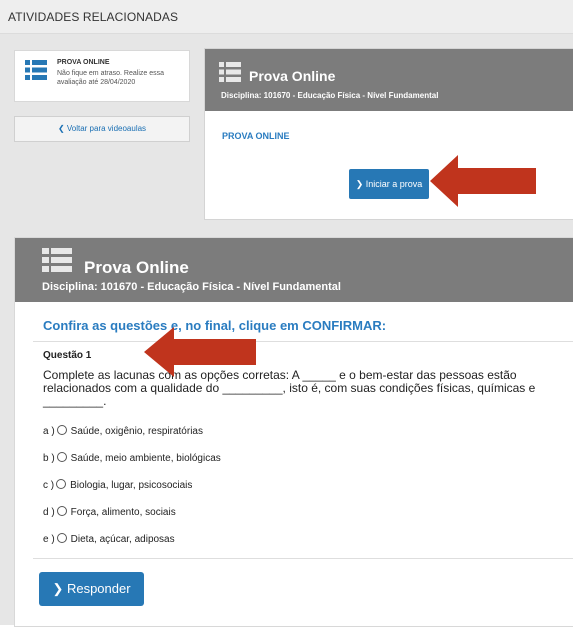  What do you see at coordinates (136, 431) in the screenshot?
I see `option-text: Saúde, oxigênio, respiratórias` at bounding box center [136, 431].